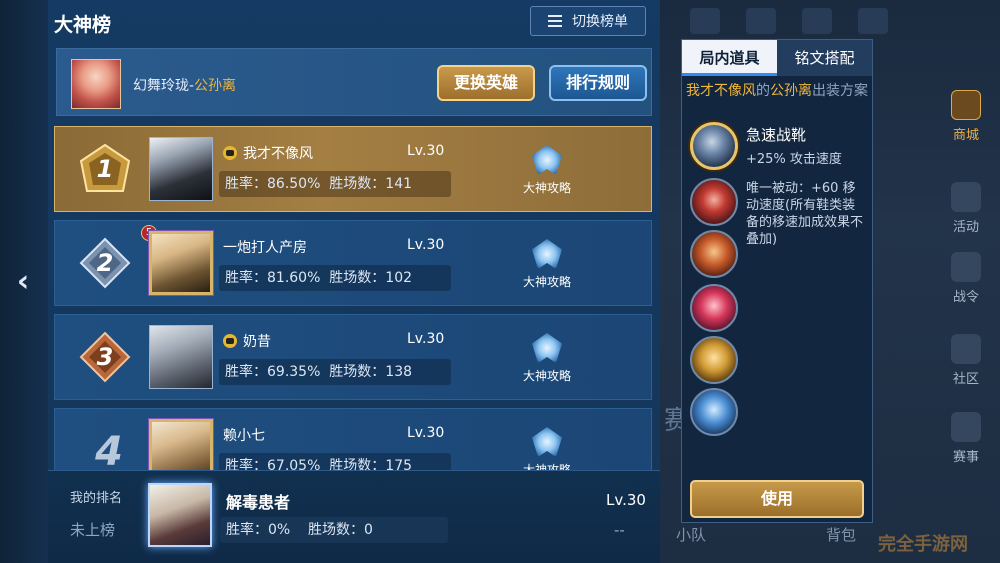 The image size is (1000, 563). Describe the element at coordinates (334, 530) in the screenshot. I see `my-stats: 胜率：0% 胜场数：0` at that location.